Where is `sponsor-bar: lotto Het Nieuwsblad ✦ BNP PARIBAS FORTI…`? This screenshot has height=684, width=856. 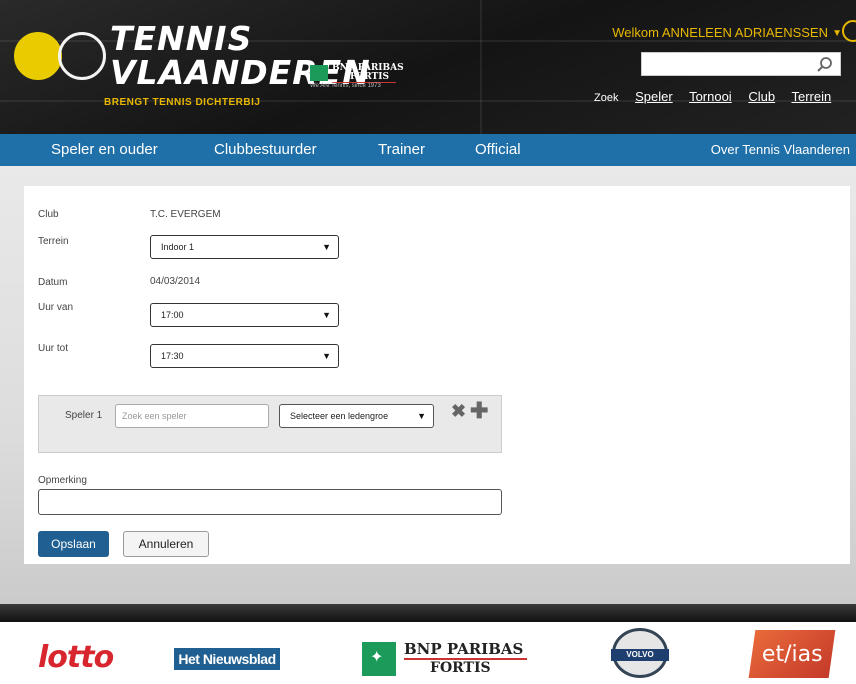
sponsor-bar: lotto Het Nieuwsblad ✦ BNP PARIBAS FORTI… is located at coordinates (428, 653).